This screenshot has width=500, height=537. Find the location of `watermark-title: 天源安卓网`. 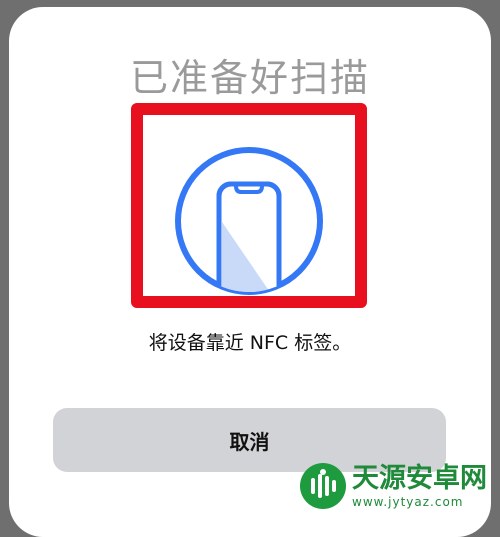

watermark-title: 天源安卓网 is located at coordinates (419, 478).